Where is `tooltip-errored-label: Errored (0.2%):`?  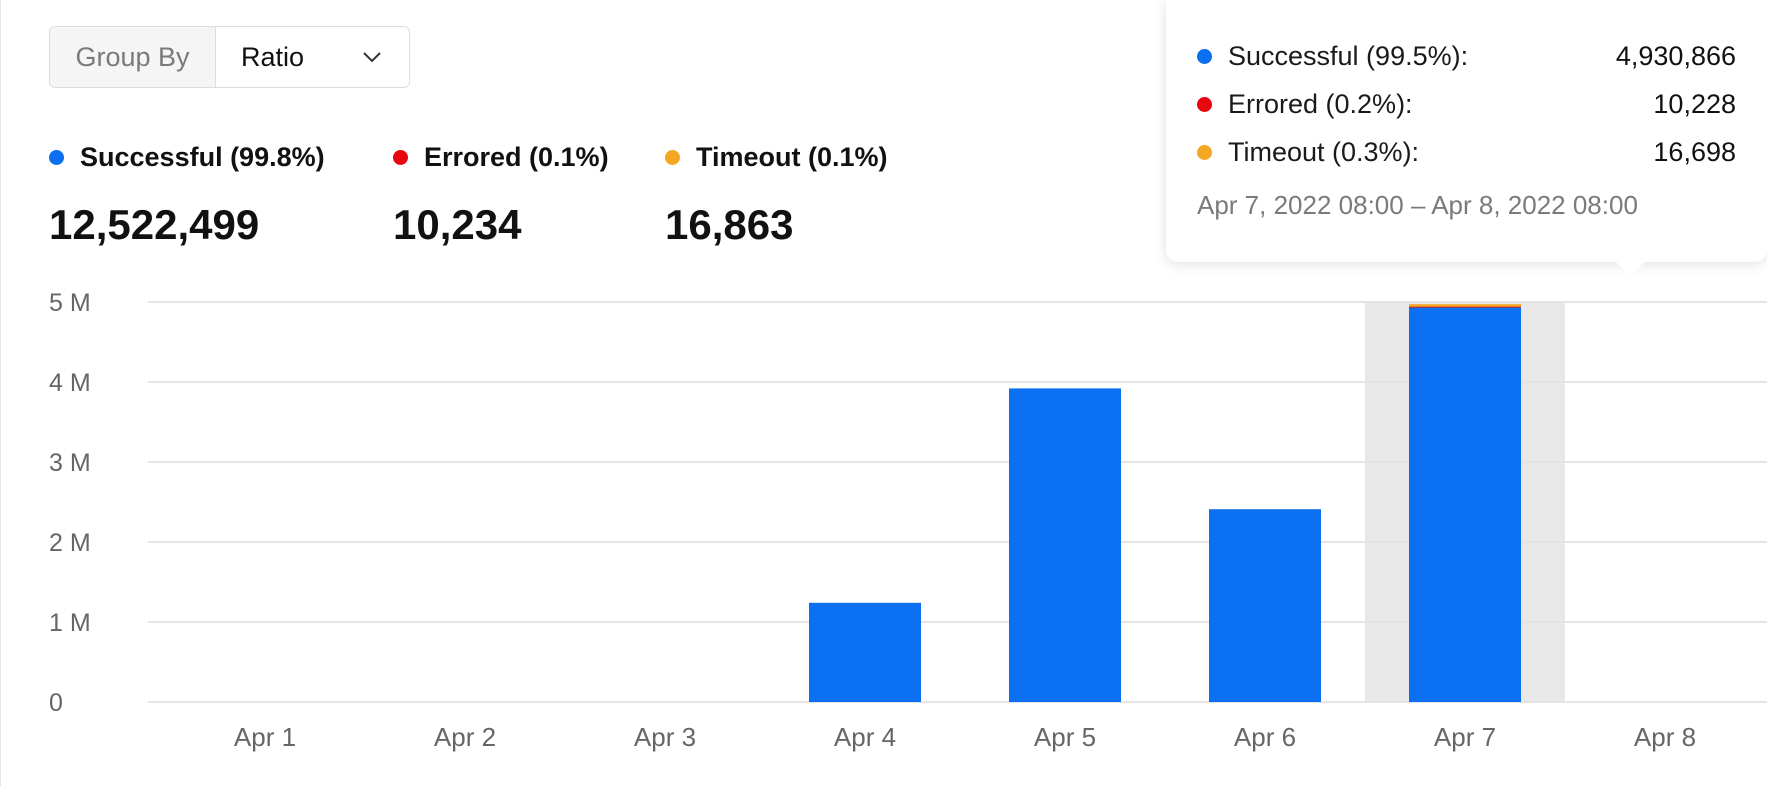
tooltip-errored-label: Errored (0.2%): is located at coordinates (1320, 103).